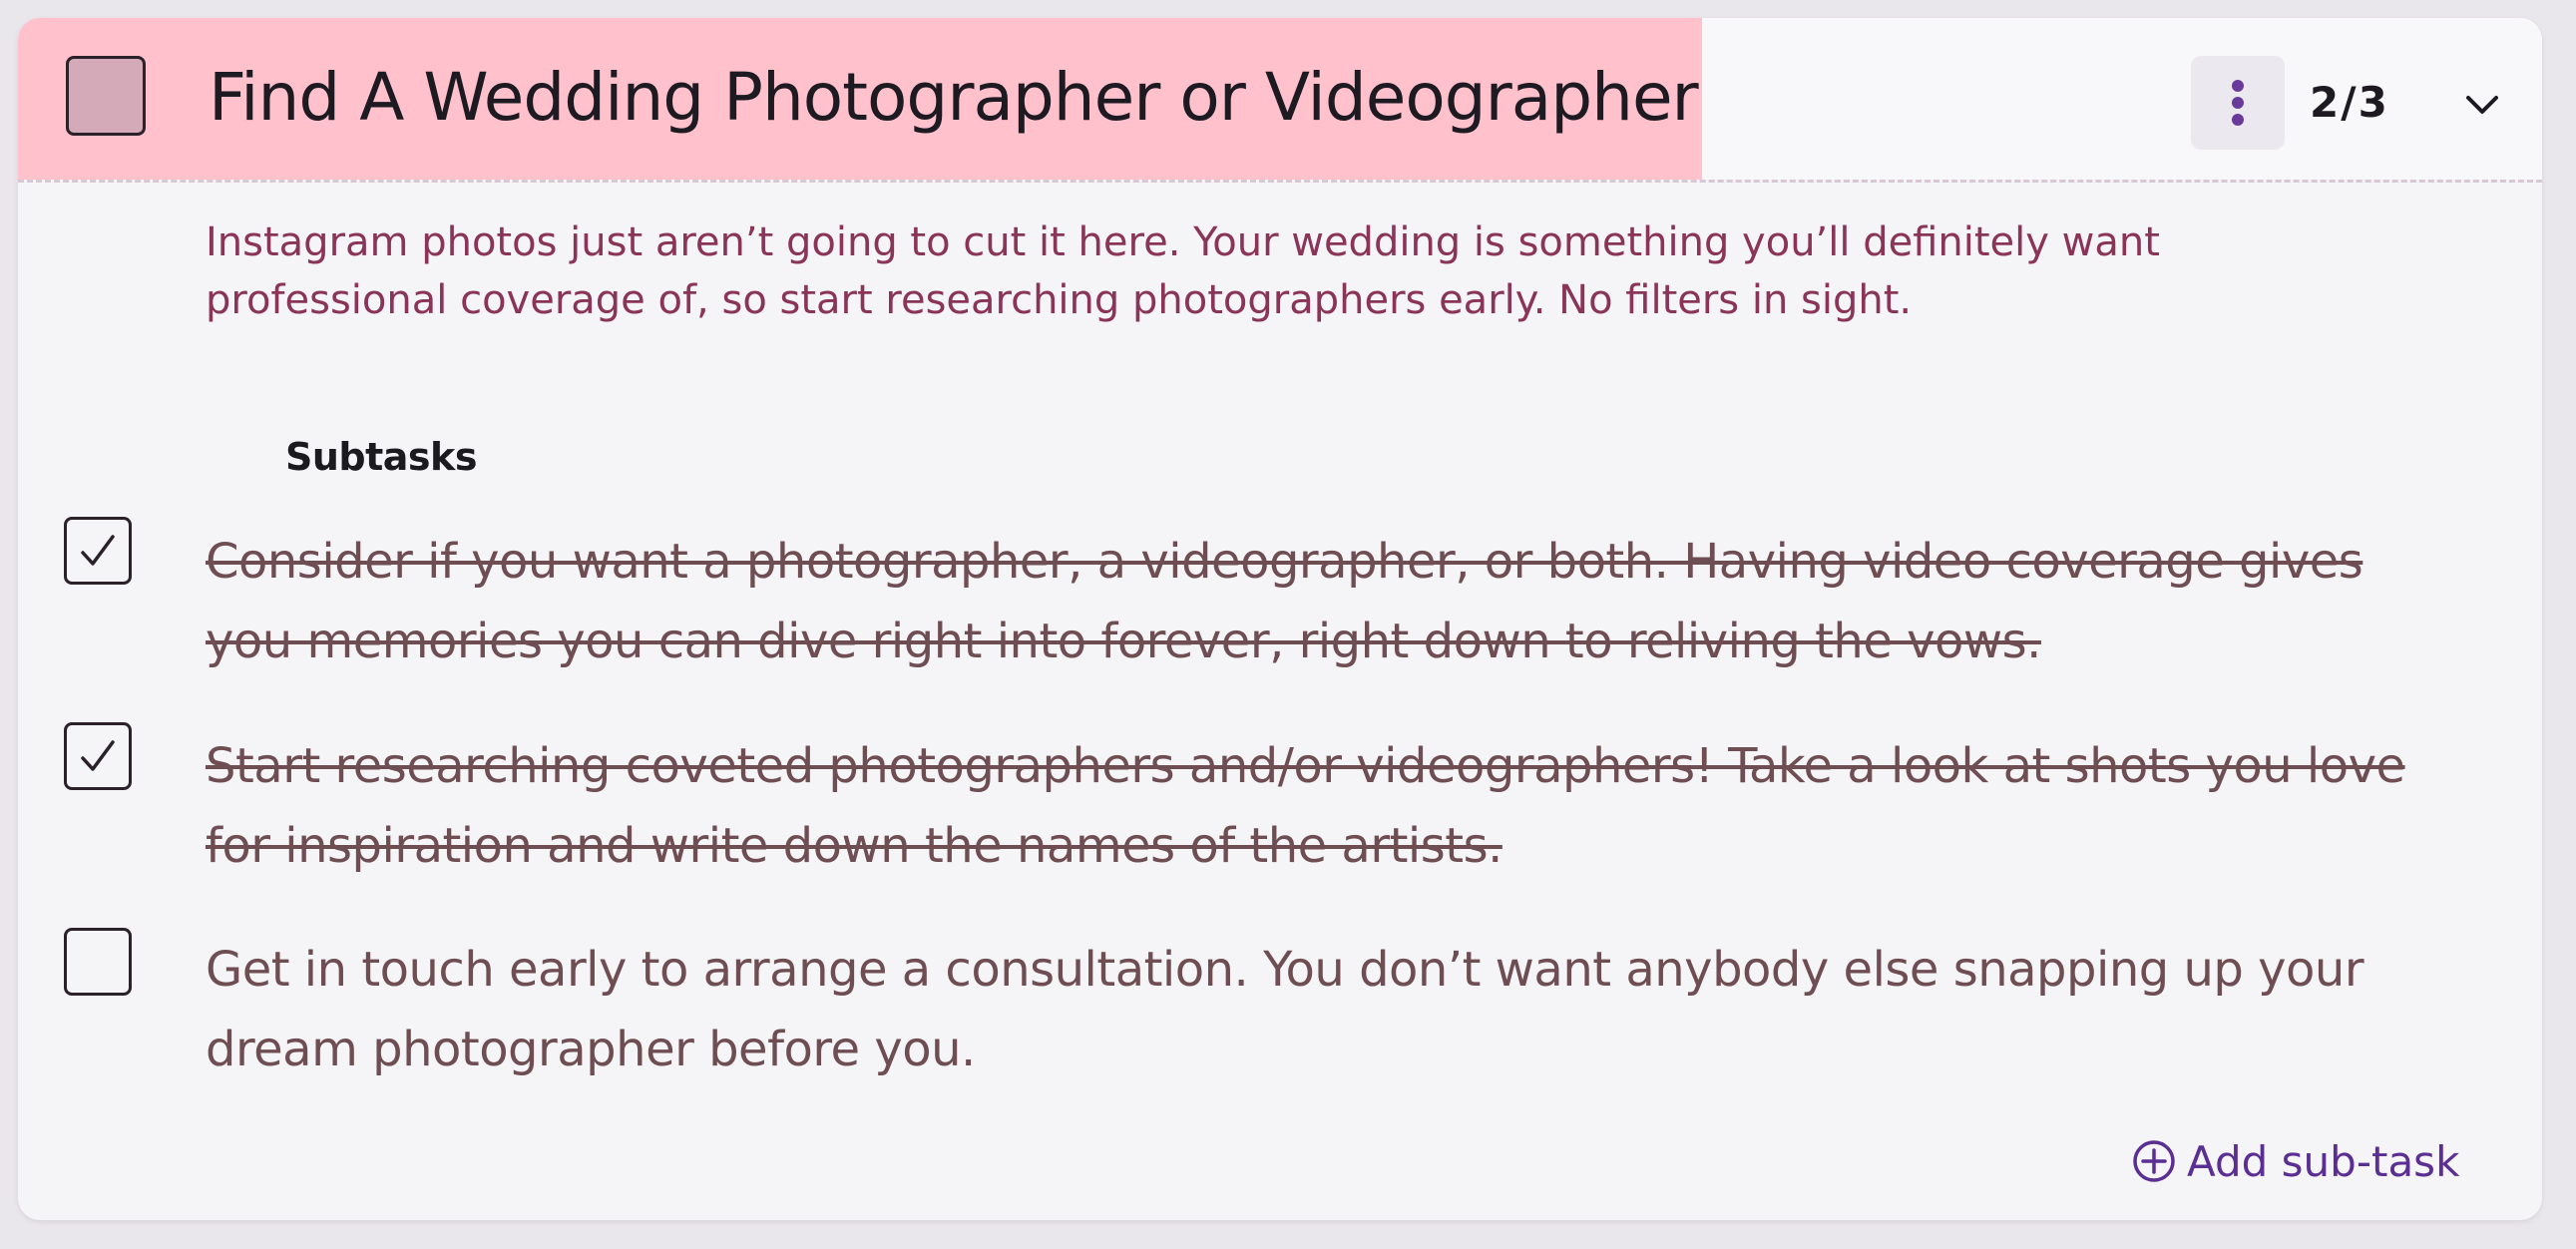 The width and height of the screenshot is (2576, 1249). What do you see at coordinates (2482, 105) in the screenshot?
I see `chevron-down-icon` at bounding box center [2482, 105].